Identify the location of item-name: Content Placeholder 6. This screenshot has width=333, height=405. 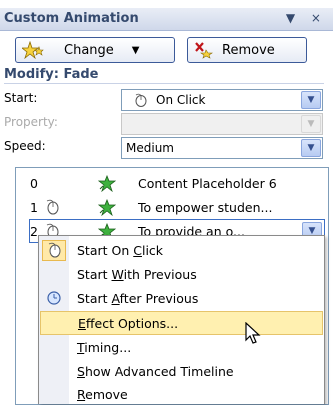
(207, 183).